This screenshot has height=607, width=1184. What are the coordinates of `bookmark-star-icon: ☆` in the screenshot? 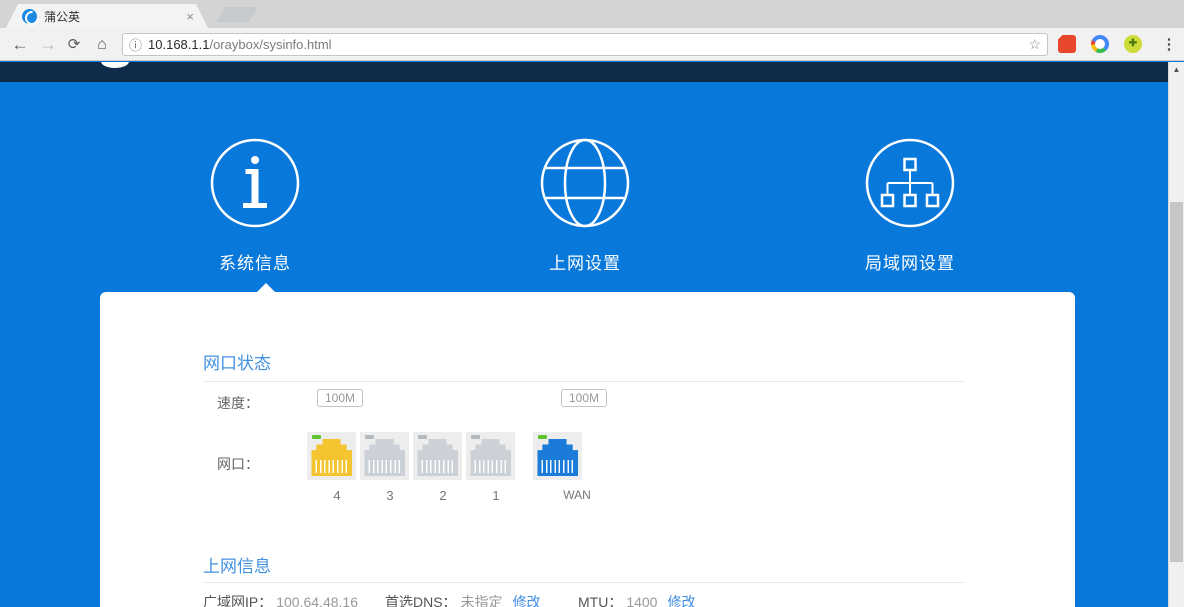 It's located at (1034, 44).